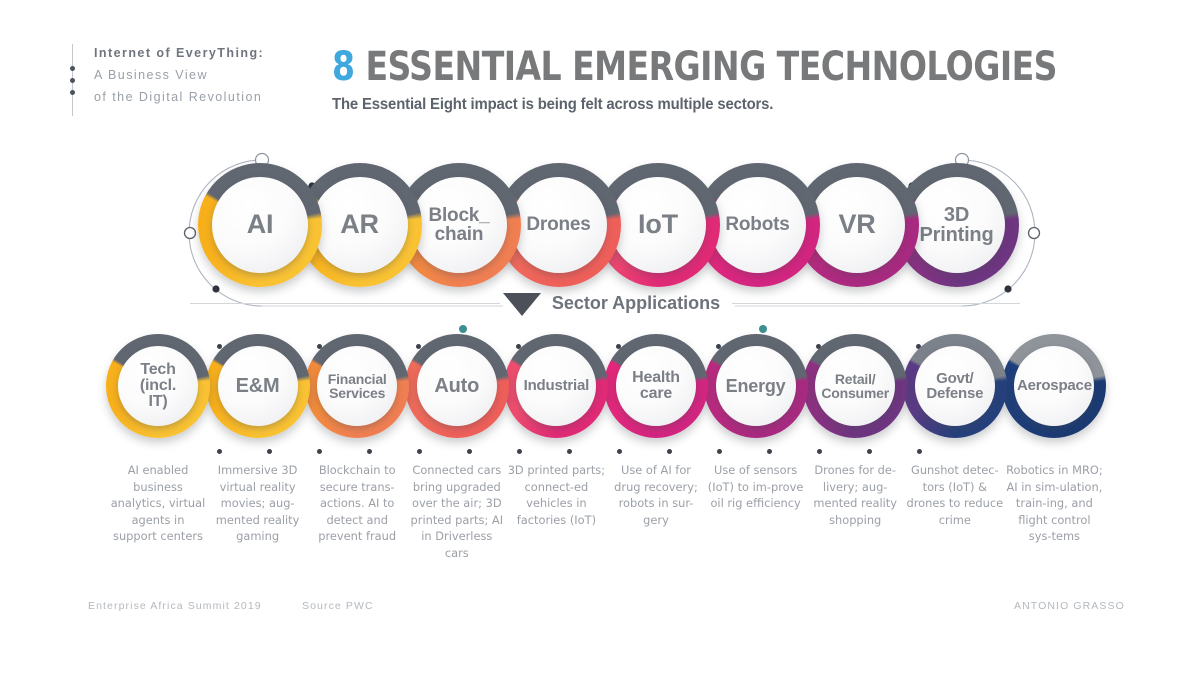 The height and width of the screenshot is (675, 1200). I want to click on ring-center: Govt/Defense, so click(954, 386).